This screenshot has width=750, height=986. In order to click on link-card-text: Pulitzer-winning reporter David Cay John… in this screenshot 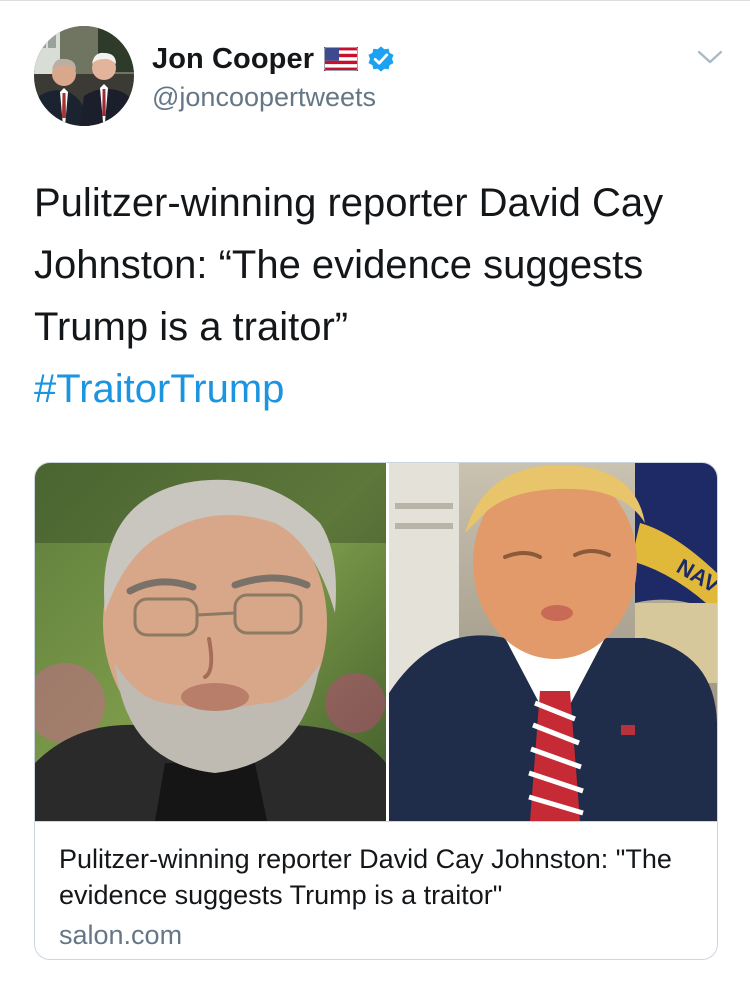, I will do `click(379, 897)`.